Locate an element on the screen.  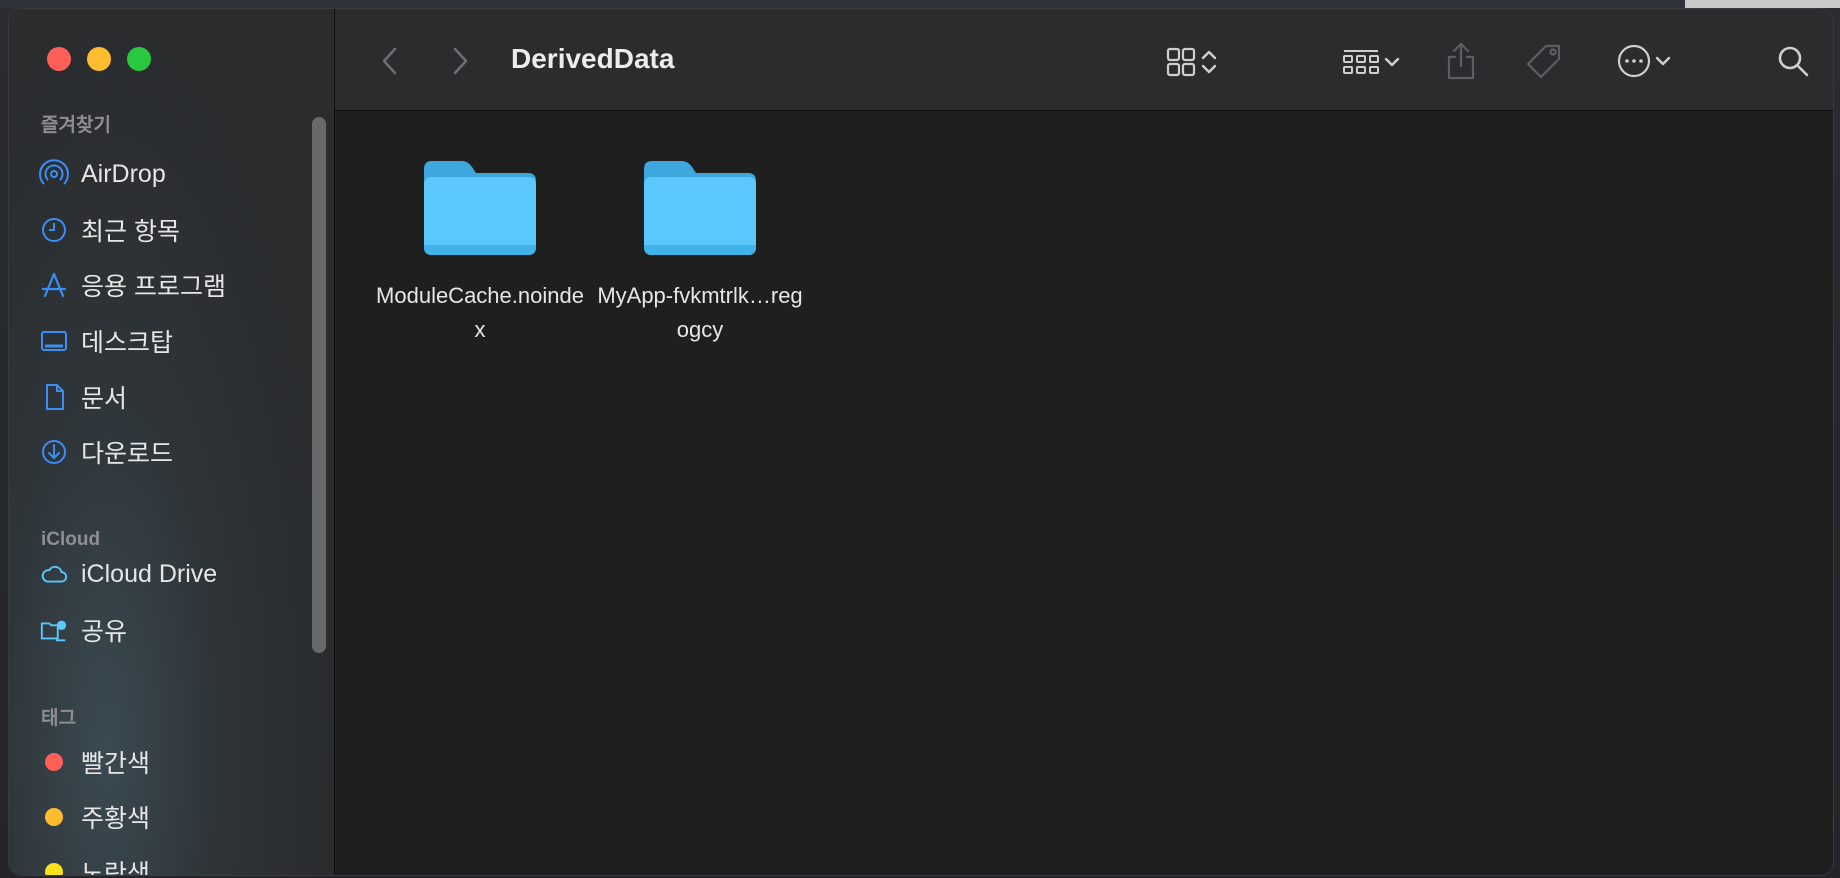
sidebar-item-label: 데스크탑 is located at coordinates (127, 343).